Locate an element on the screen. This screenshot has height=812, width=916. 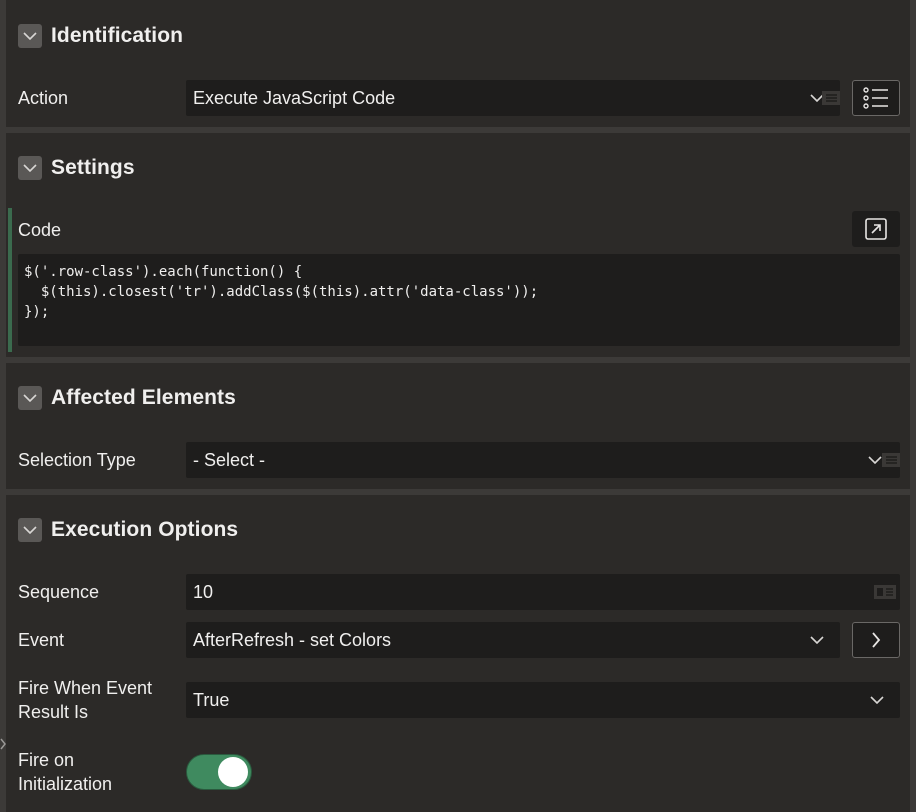
selection-type-select: - Select - is located at coordinates (543, 460).